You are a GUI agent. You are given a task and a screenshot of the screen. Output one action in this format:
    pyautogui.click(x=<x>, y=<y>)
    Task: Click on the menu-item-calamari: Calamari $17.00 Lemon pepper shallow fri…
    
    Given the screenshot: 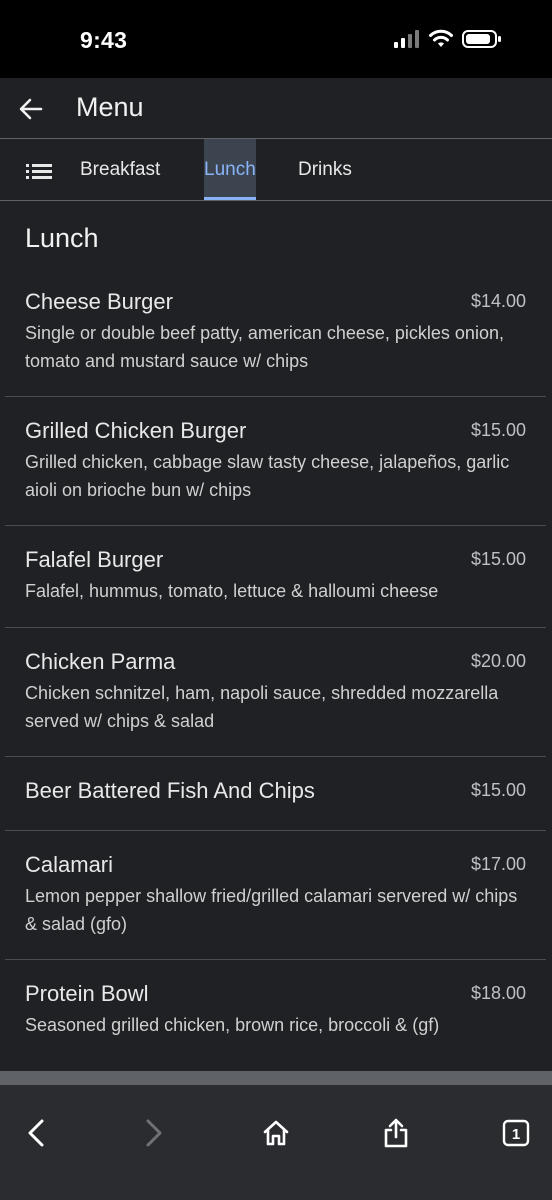 What is the action you would take?
    pyautogui.click(x=275, y=895)
    